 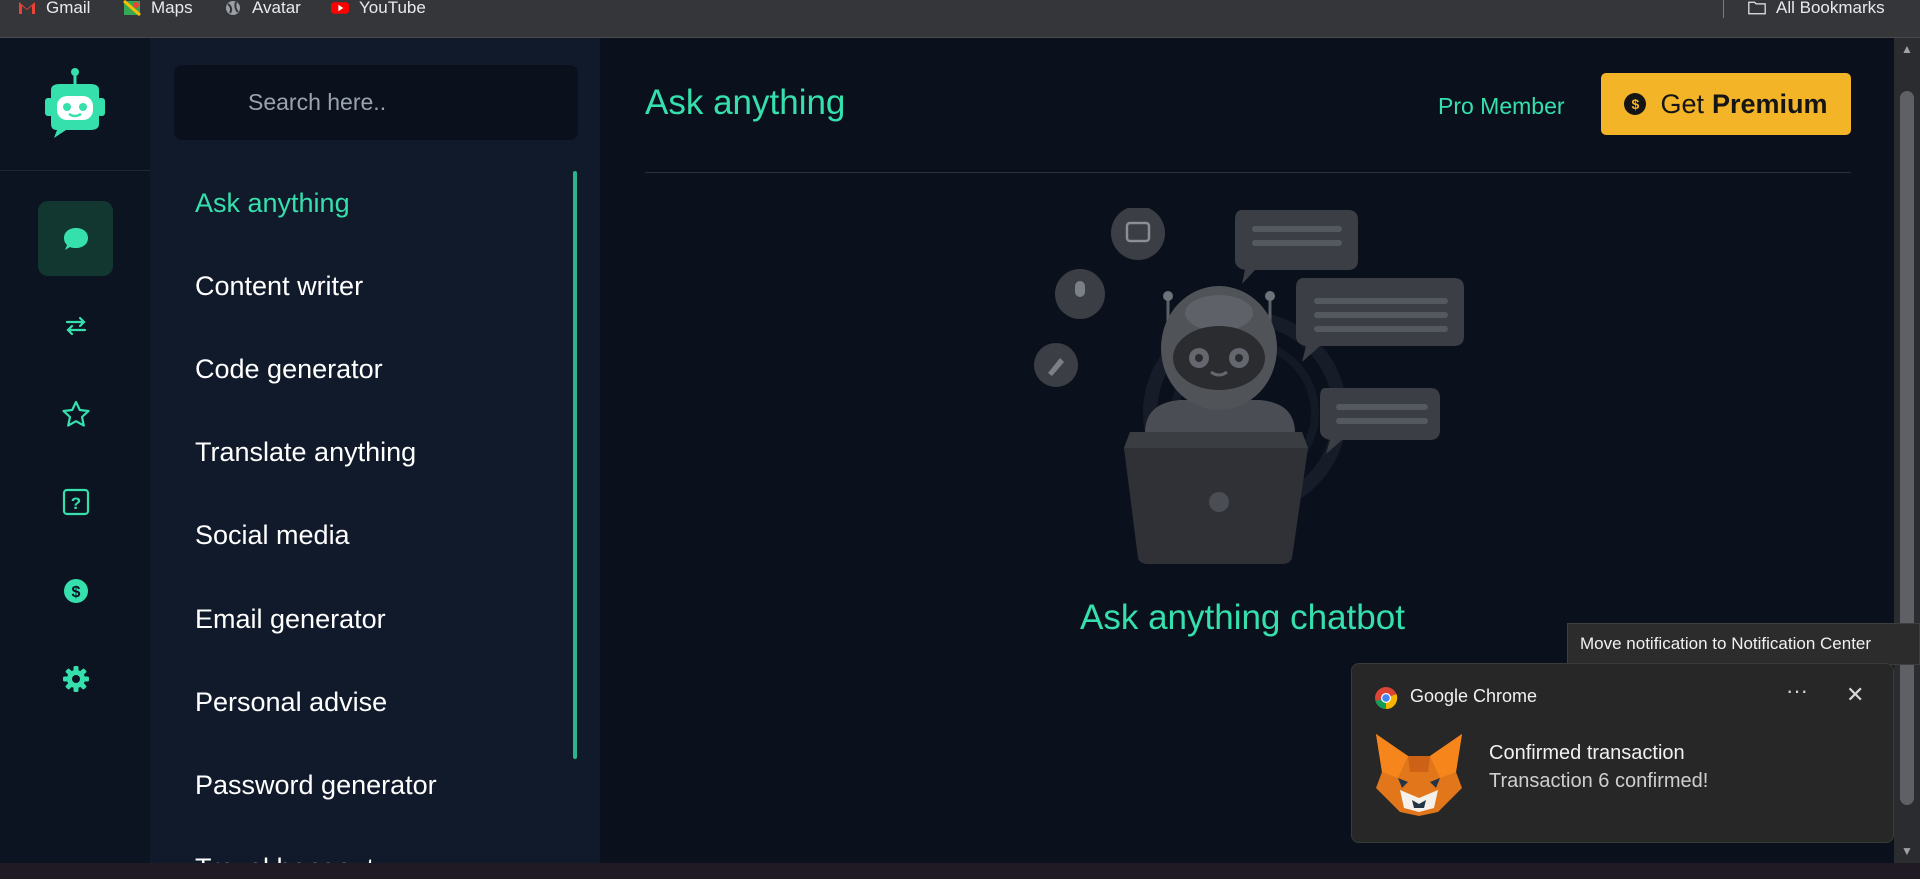 What do you see at coordinates (1599, 781) in the screenshot?
I see `notification-body: Transaction 6 confirmed!` at bounding box center [1599, 781].